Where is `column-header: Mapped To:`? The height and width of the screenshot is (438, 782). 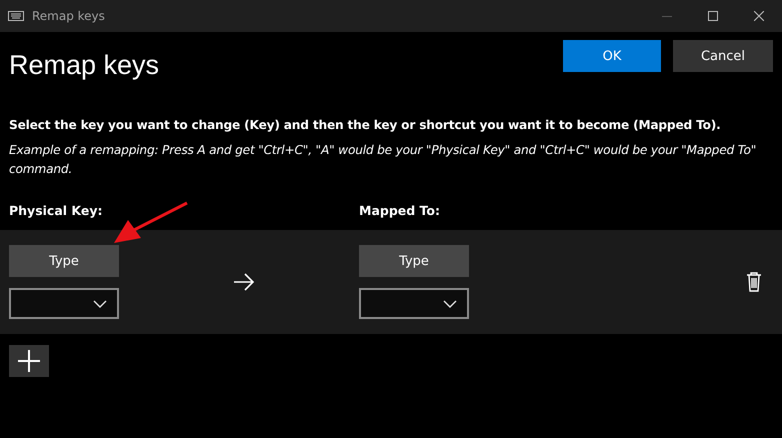 column-header: Mapped To: is located at coordinates (399, 210).